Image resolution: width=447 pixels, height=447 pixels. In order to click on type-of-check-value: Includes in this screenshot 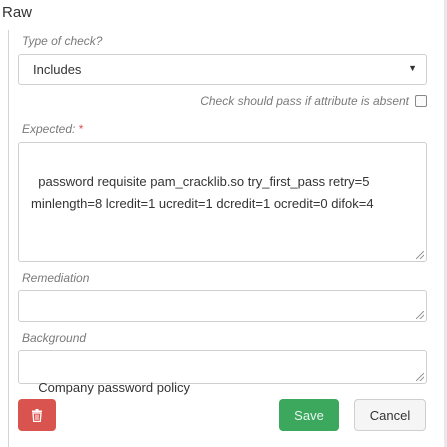, I will do `click(57, 69)`.